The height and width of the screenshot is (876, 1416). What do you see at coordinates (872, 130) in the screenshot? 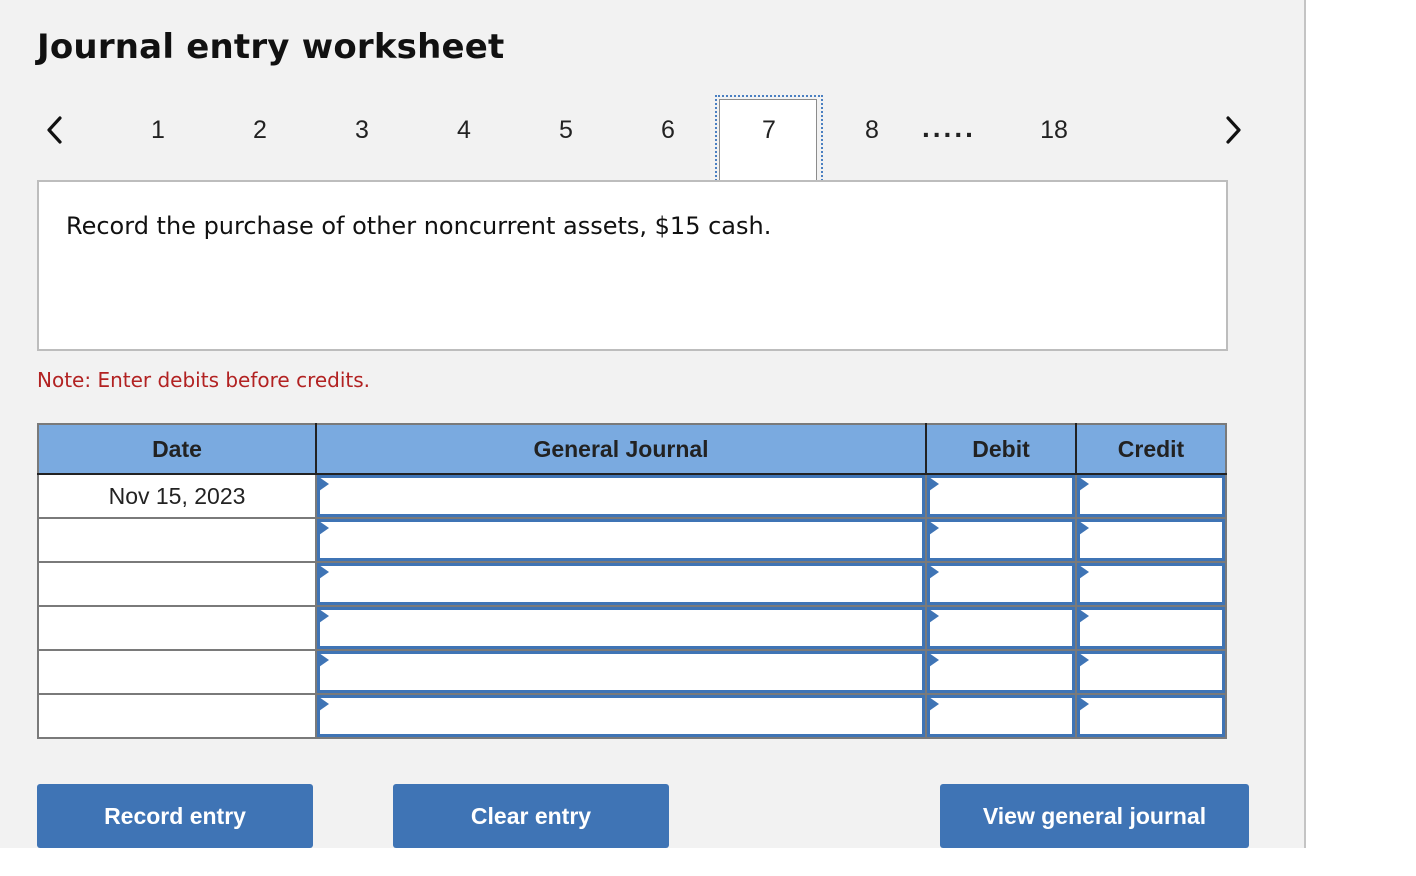
I see `page-link-8: 8` at bounding box center [872, 130].